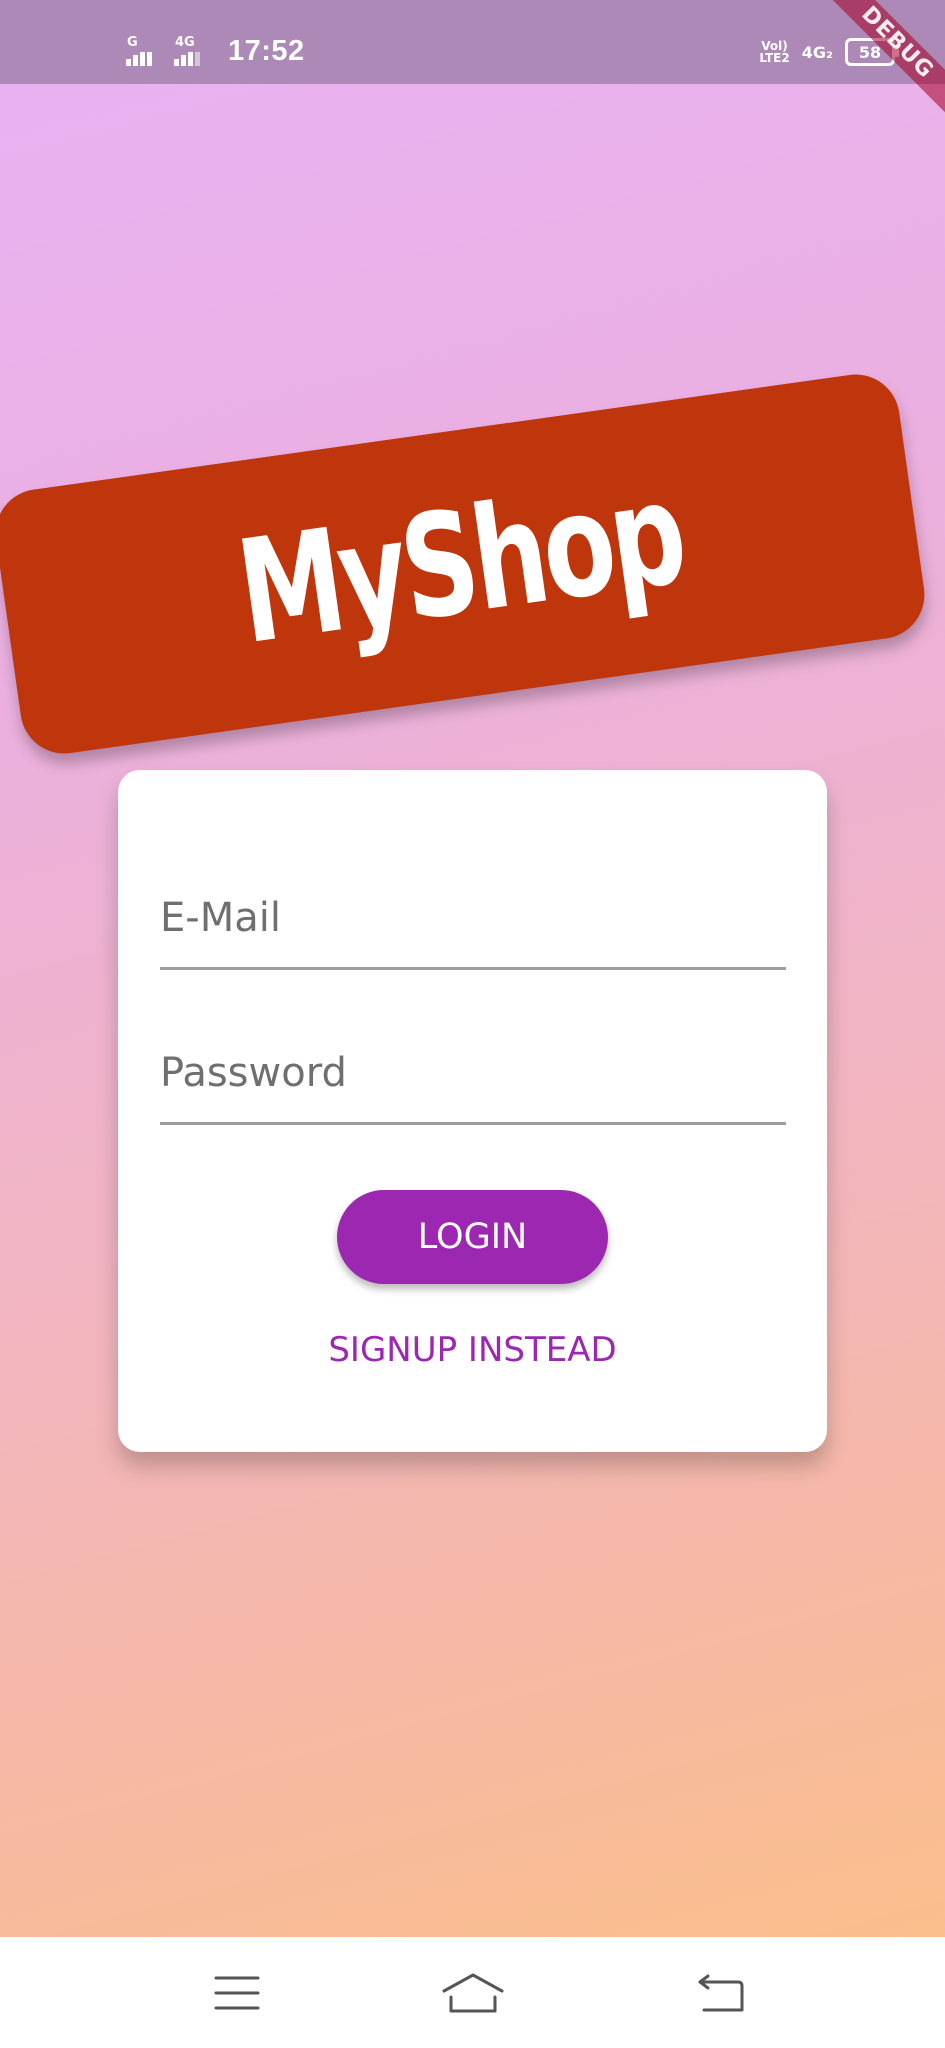  I want to click on home-icon, so click(473, 1992).